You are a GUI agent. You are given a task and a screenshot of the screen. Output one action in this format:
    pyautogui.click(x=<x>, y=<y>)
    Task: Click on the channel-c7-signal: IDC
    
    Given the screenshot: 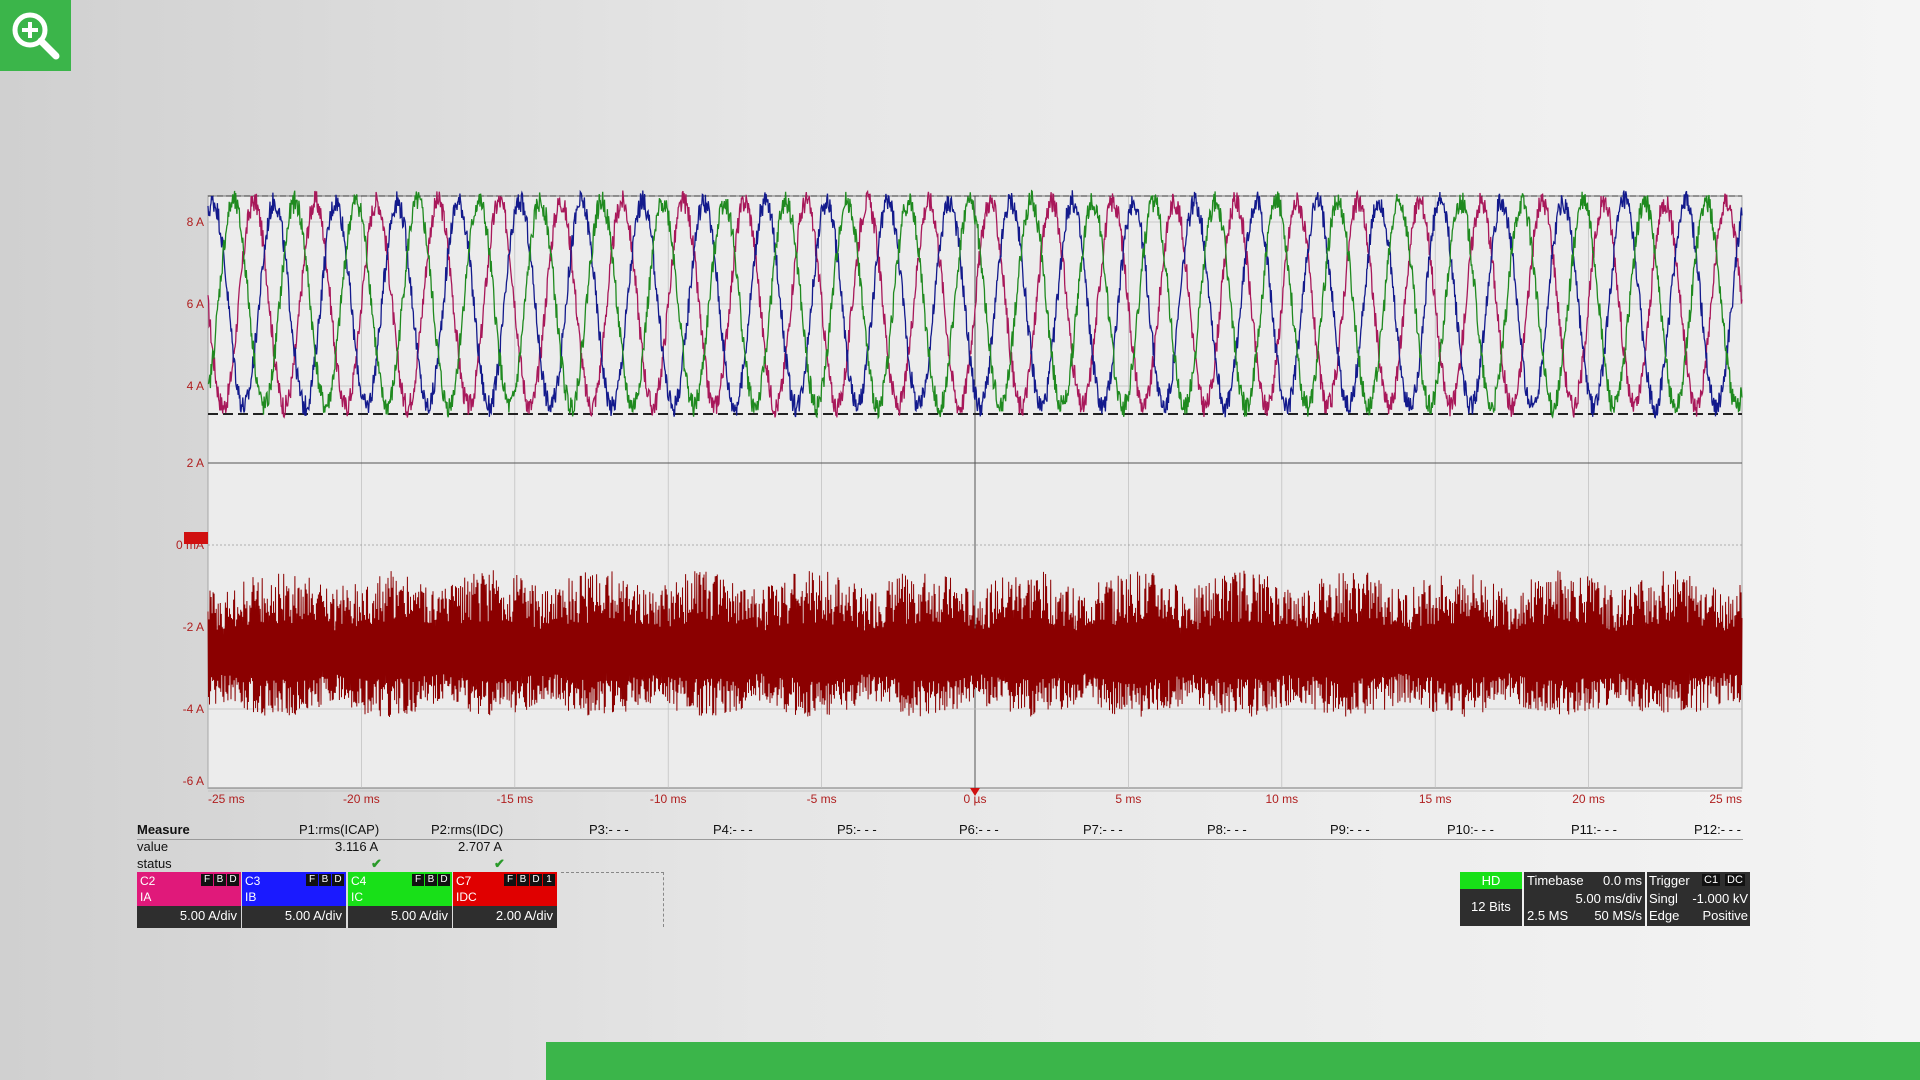 What is the action you would take?
    pyautogui.click(x=466, y=897)
    